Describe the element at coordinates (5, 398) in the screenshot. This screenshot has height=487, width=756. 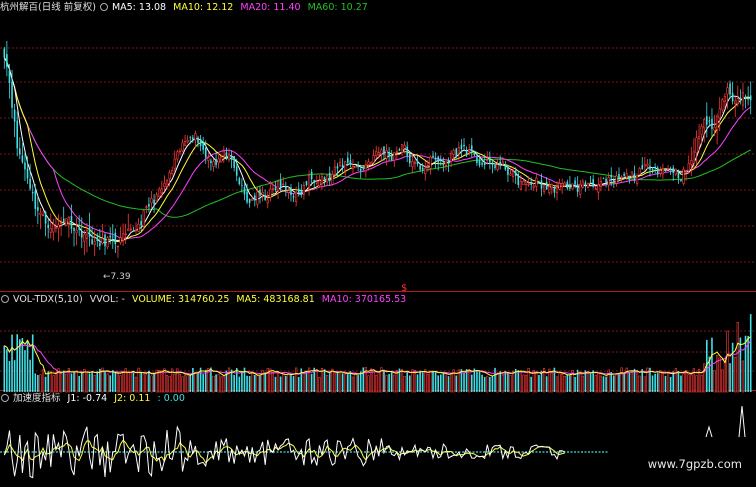
I see `indicator-options-icon` at that location.